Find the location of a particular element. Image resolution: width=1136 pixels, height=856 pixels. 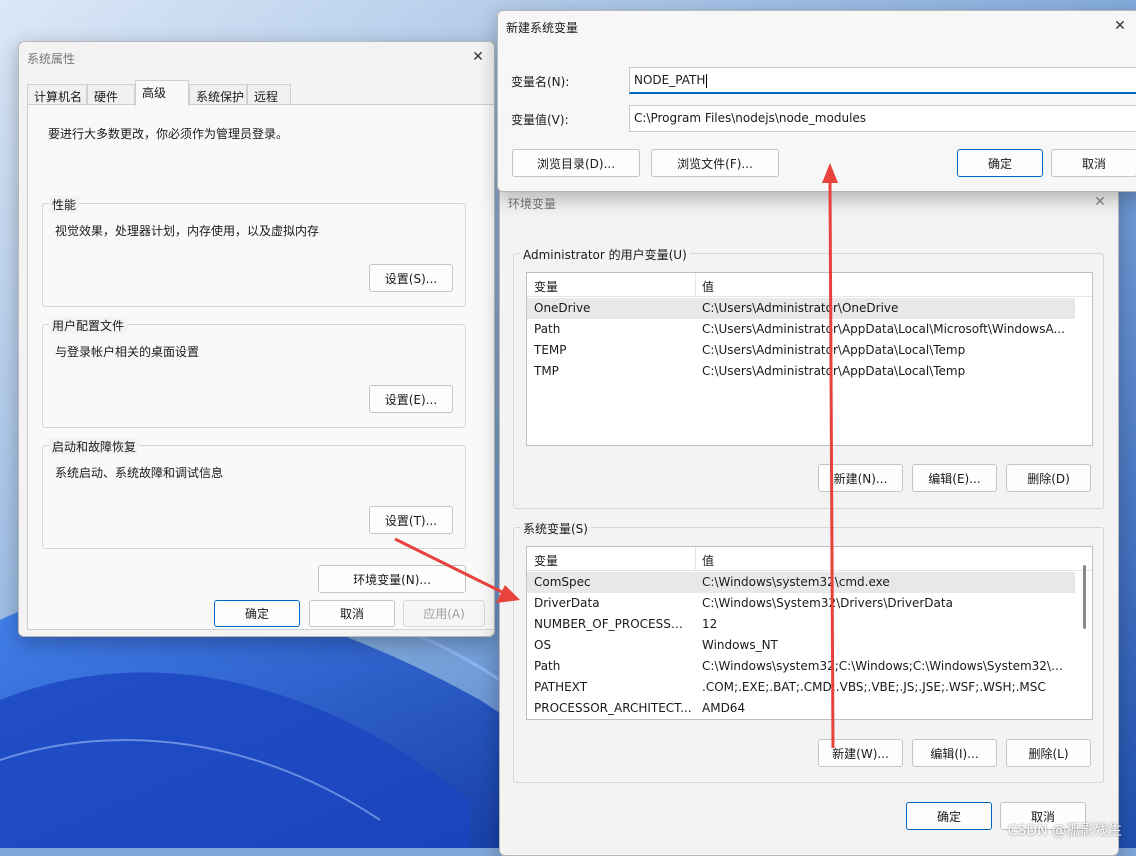

sysprops-titlebar: 系统属性 ✕ is located at coordinates (256, 57).